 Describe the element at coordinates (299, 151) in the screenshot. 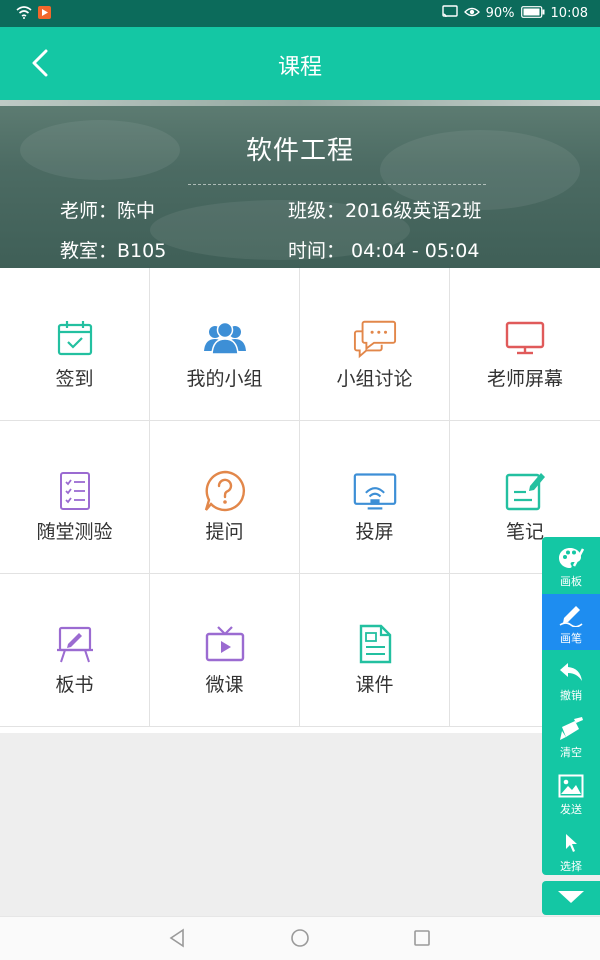

I see `course-name: 软件工程` at that location.